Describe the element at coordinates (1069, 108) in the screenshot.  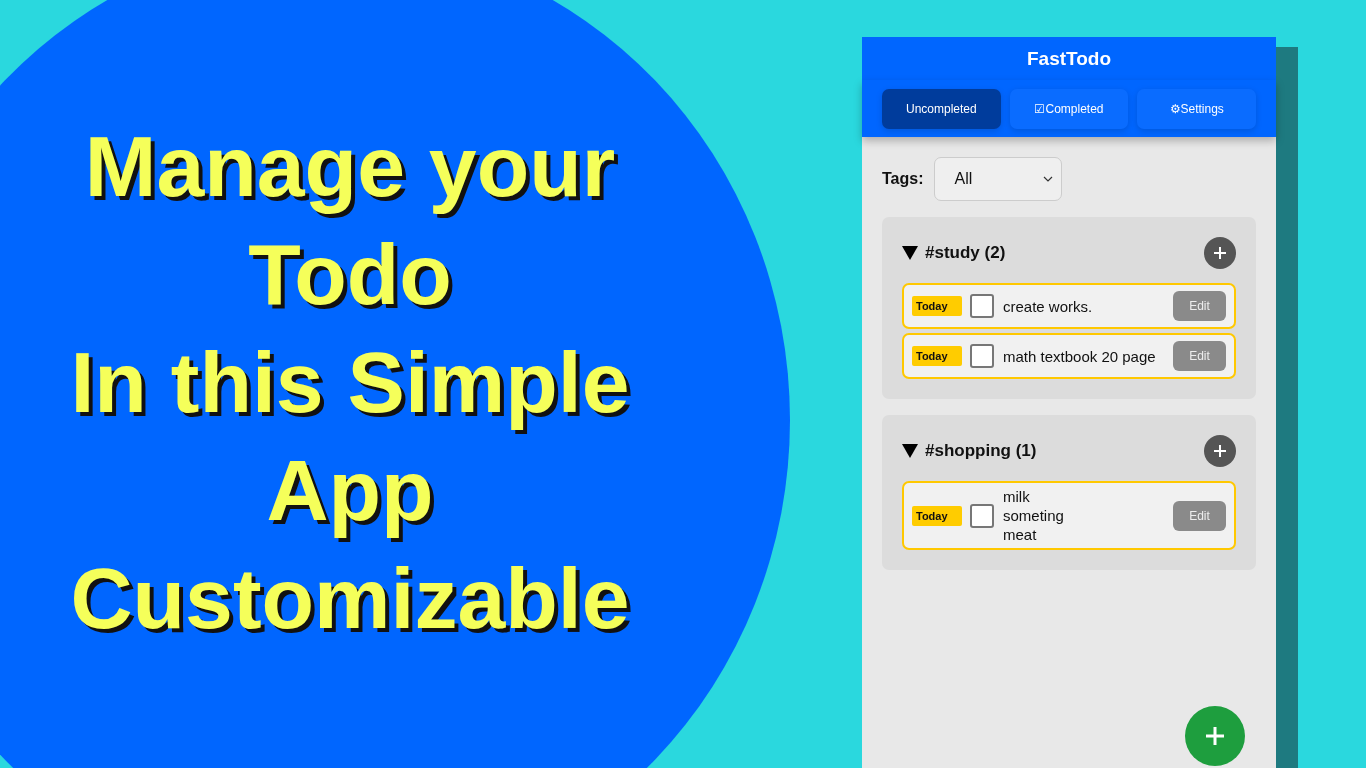
I see `tab: ☑Completed` at that location.